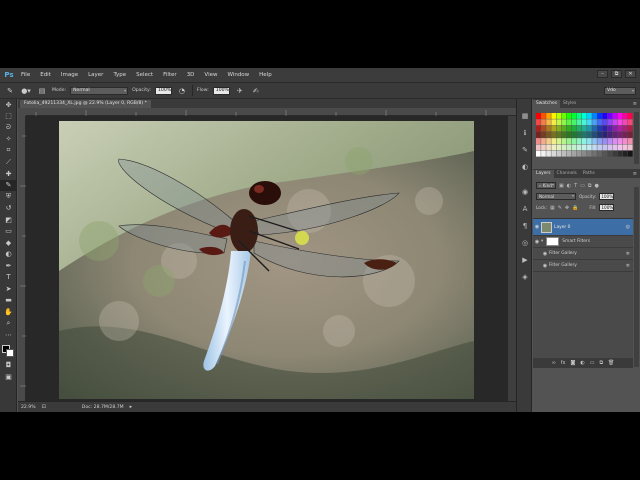 Image resolution: width=640 pixels, height=480 pixels. Describe the element at coordinates (552, 208) in the screenshot. I see `lock-transparency-icon: ▦` at that location.